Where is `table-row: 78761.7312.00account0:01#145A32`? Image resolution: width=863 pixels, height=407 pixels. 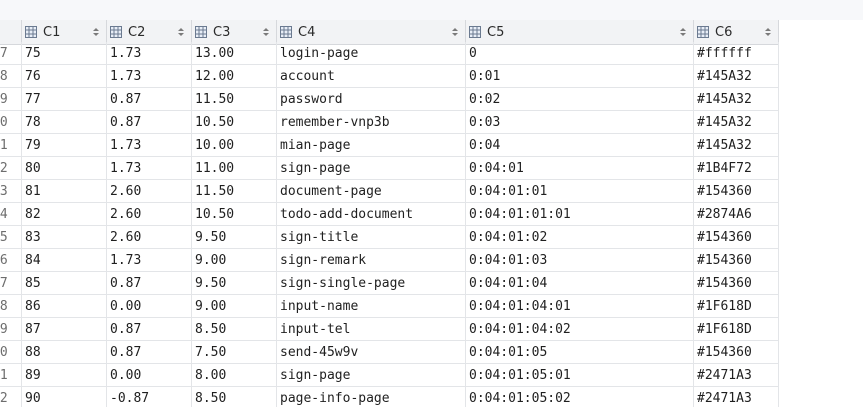
table-row: 78761.7312.00account0:01#145A32 is located at coordinates (389, 76).